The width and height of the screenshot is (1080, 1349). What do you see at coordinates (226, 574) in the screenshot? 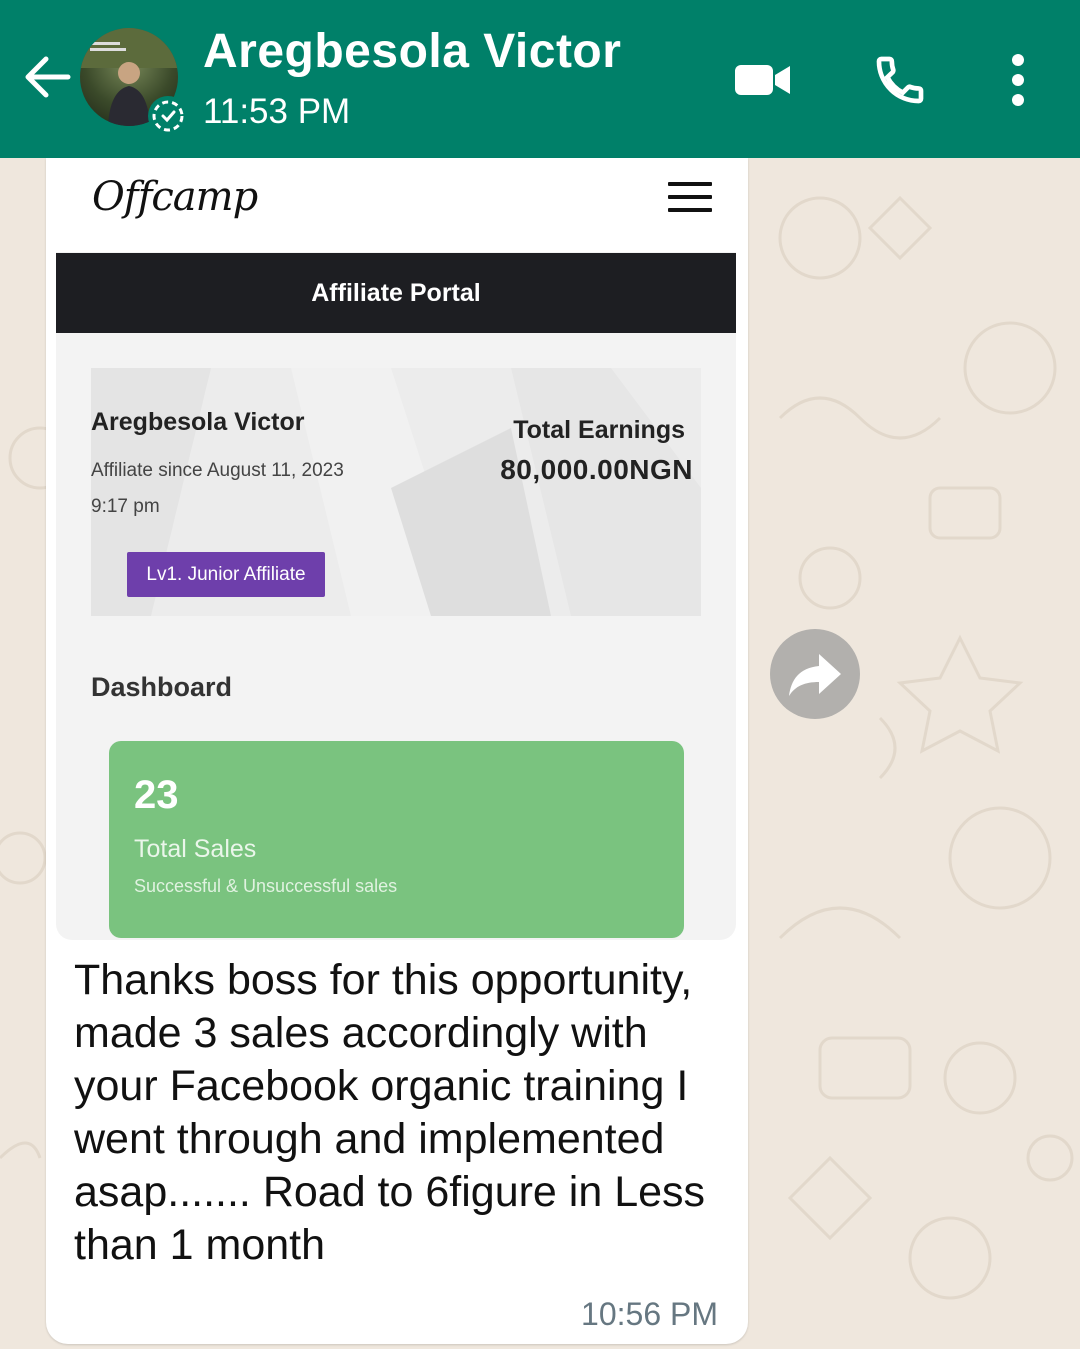
I see `level-badge: Lv1. Junior Affiliate` at bounding box center [226, 574].